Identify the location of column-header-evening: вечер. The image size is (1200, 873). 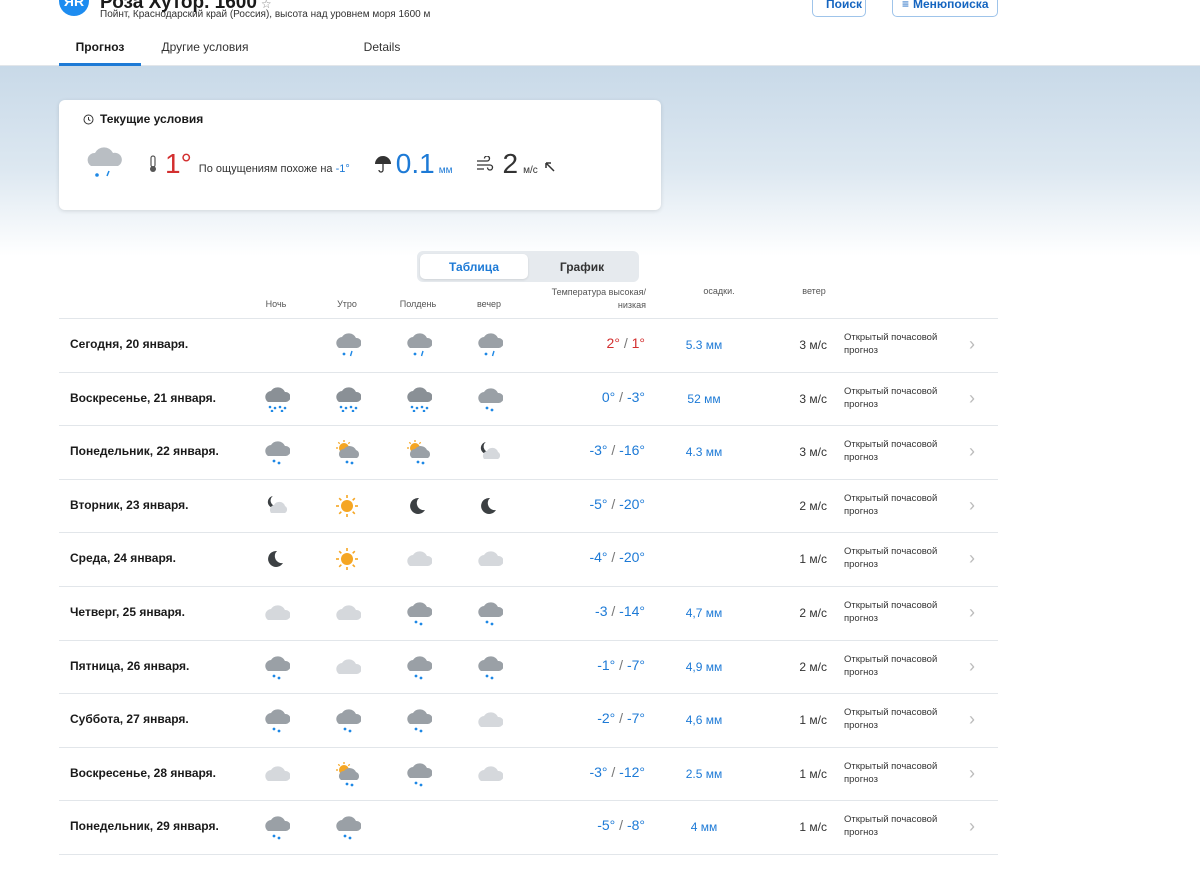
(489, 304).